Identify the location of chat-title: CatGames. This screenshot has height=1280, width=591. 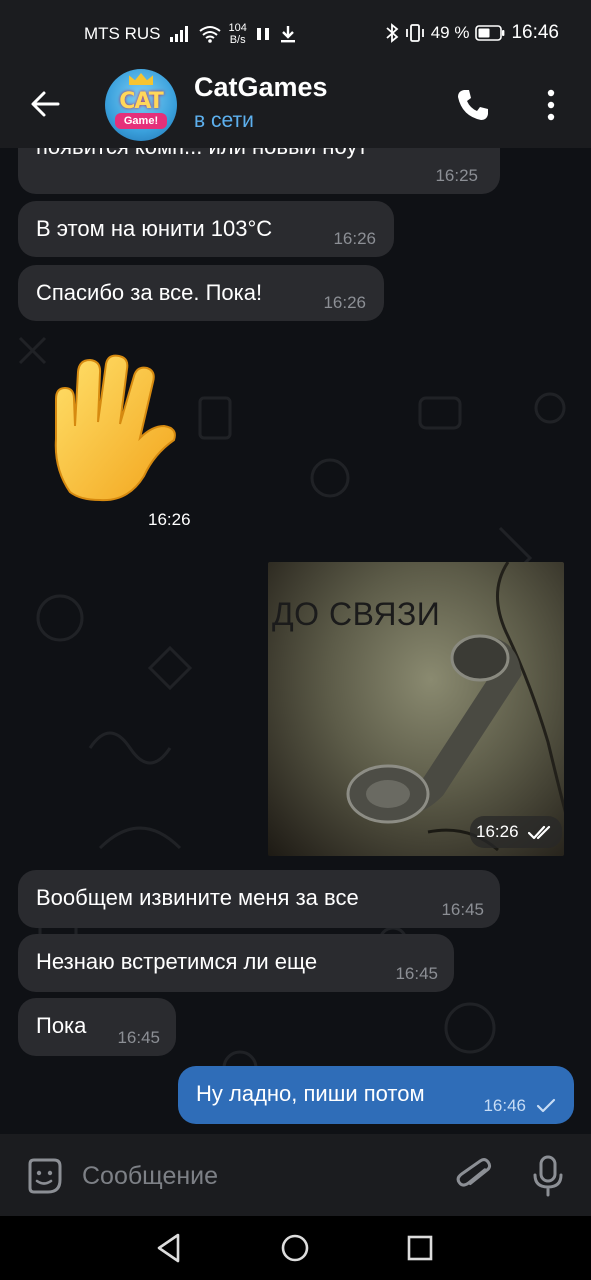
(261, 87).